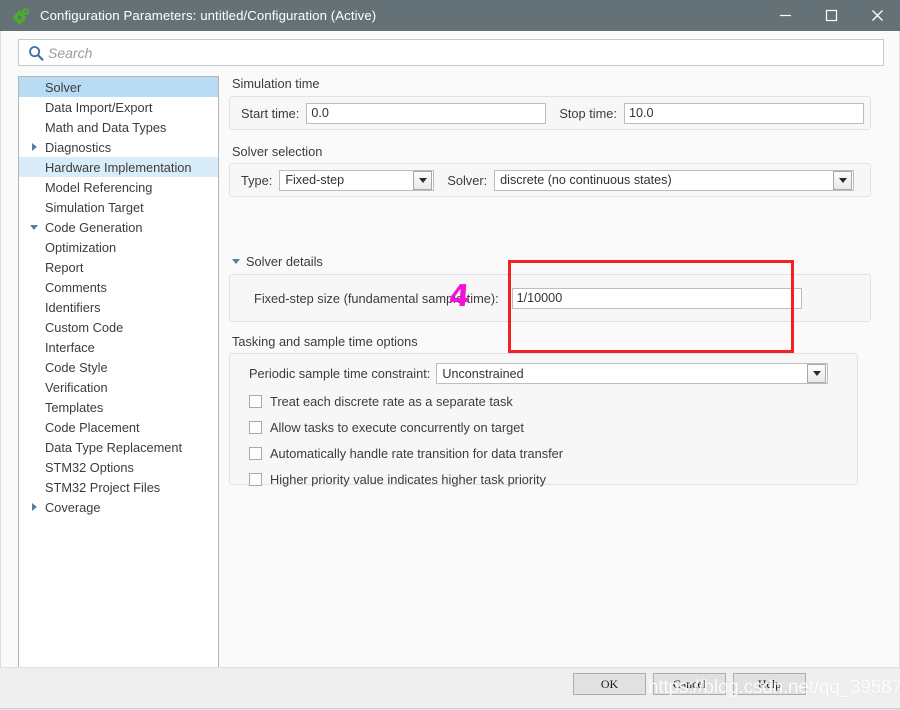 This screenshot has height=710, width=900. Describe the element at coordinates (21, 16) in the screenshot. I see `green-gear-icon` at that location.